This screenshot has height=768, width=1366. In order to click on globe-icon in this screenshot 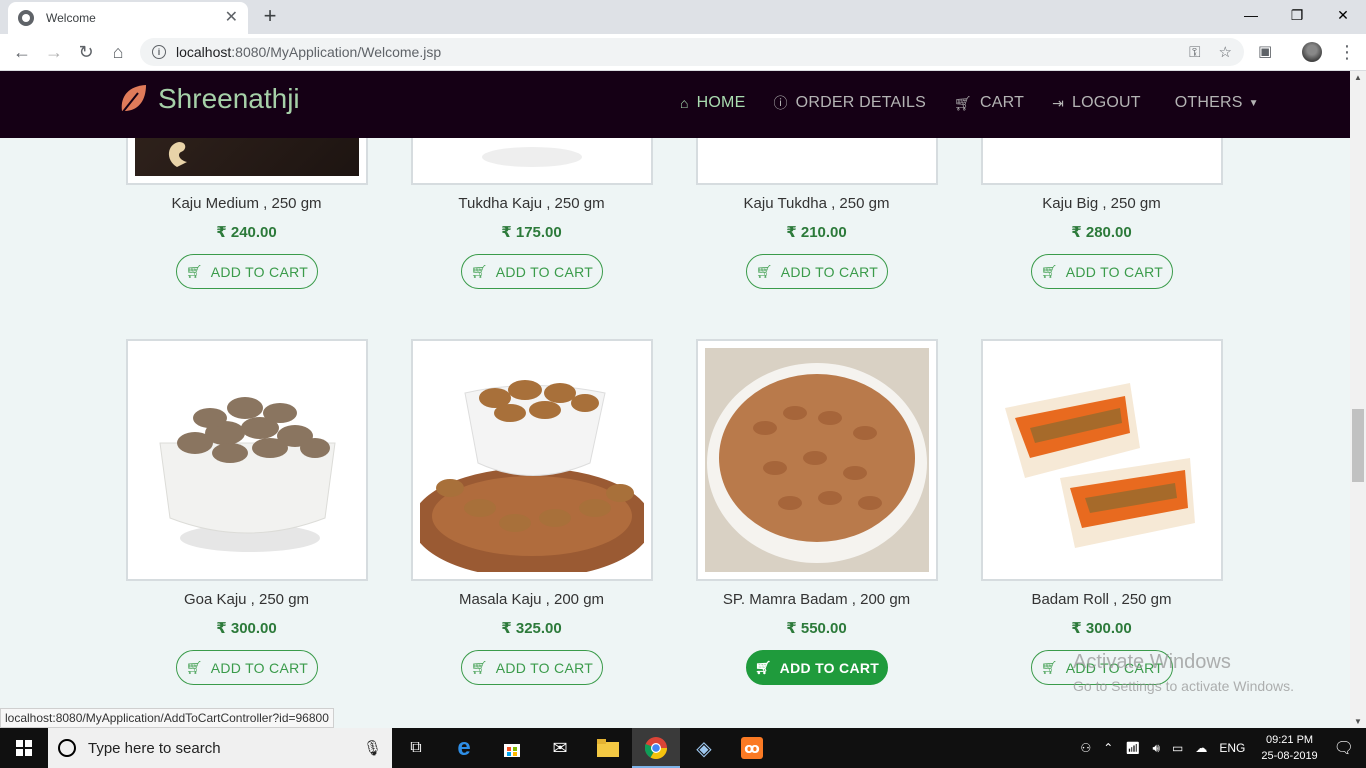, I will do `click(26, 18)`.